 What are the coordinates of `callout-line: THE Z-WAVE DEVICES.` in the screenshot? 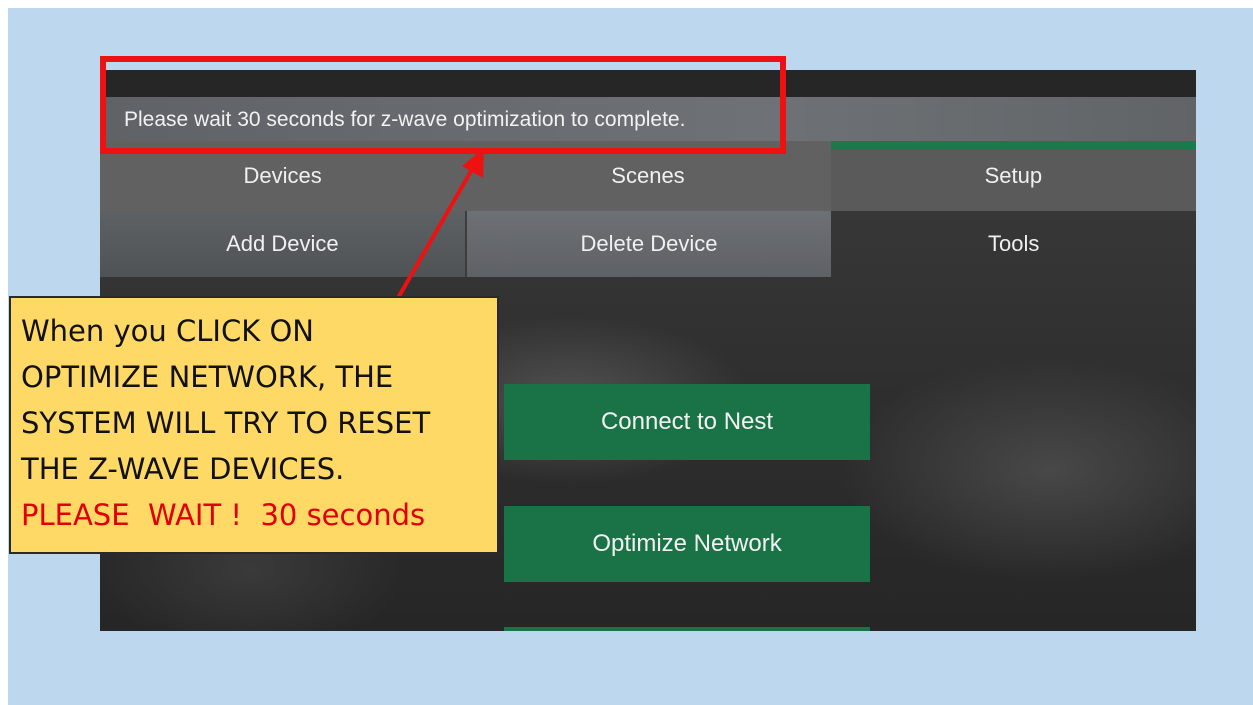 It's located at (183, 469).